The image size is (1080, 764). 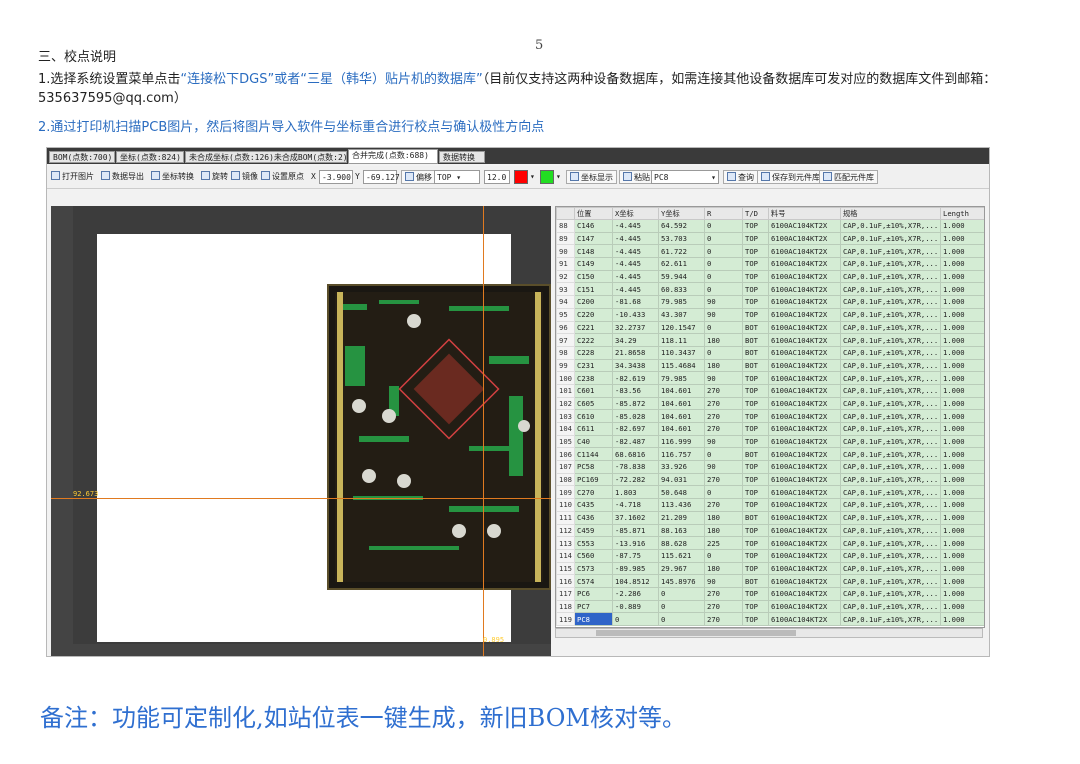 I want to click on table-cell: 53.703, so click(x=681, y=238).